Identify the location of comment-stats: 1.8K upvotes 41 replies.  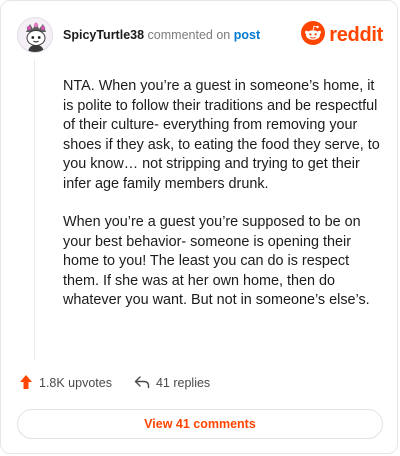
(114, 383).